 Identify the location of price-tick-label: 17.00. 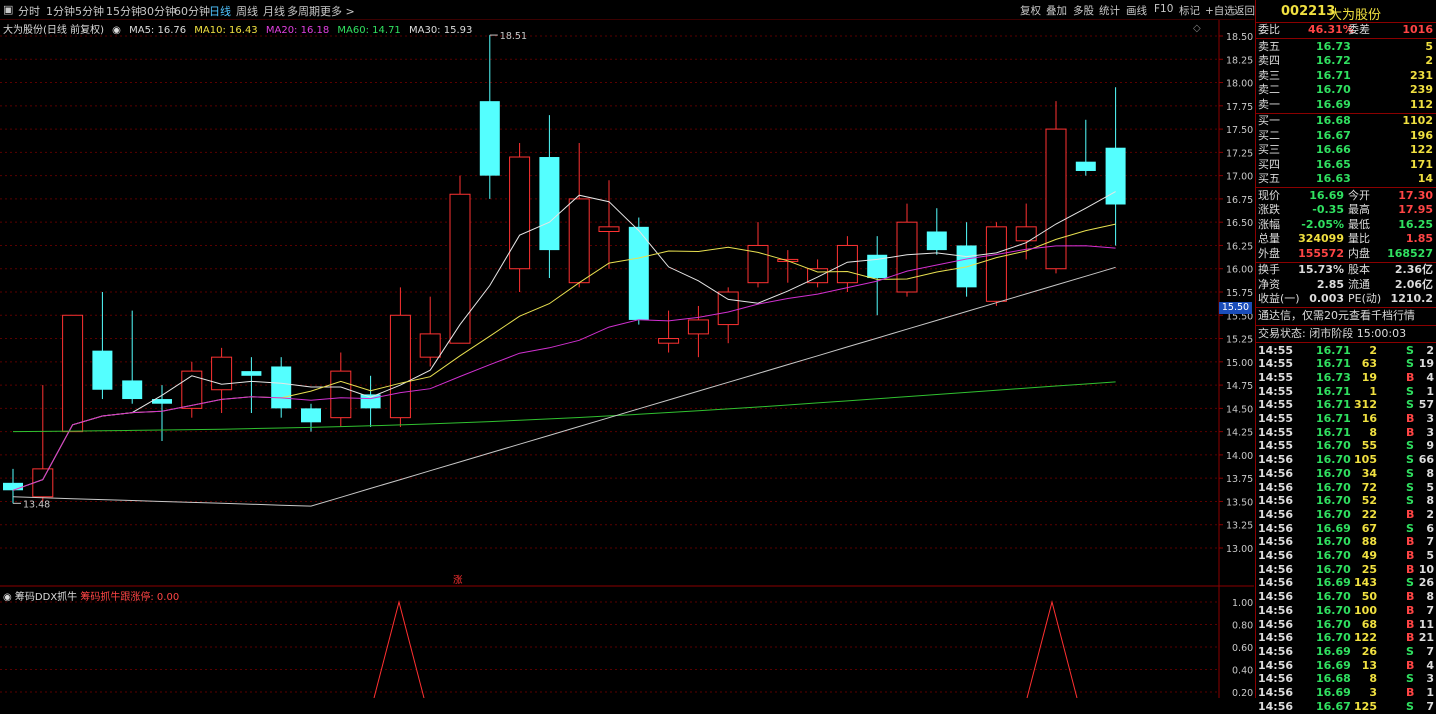
(1239, 177).